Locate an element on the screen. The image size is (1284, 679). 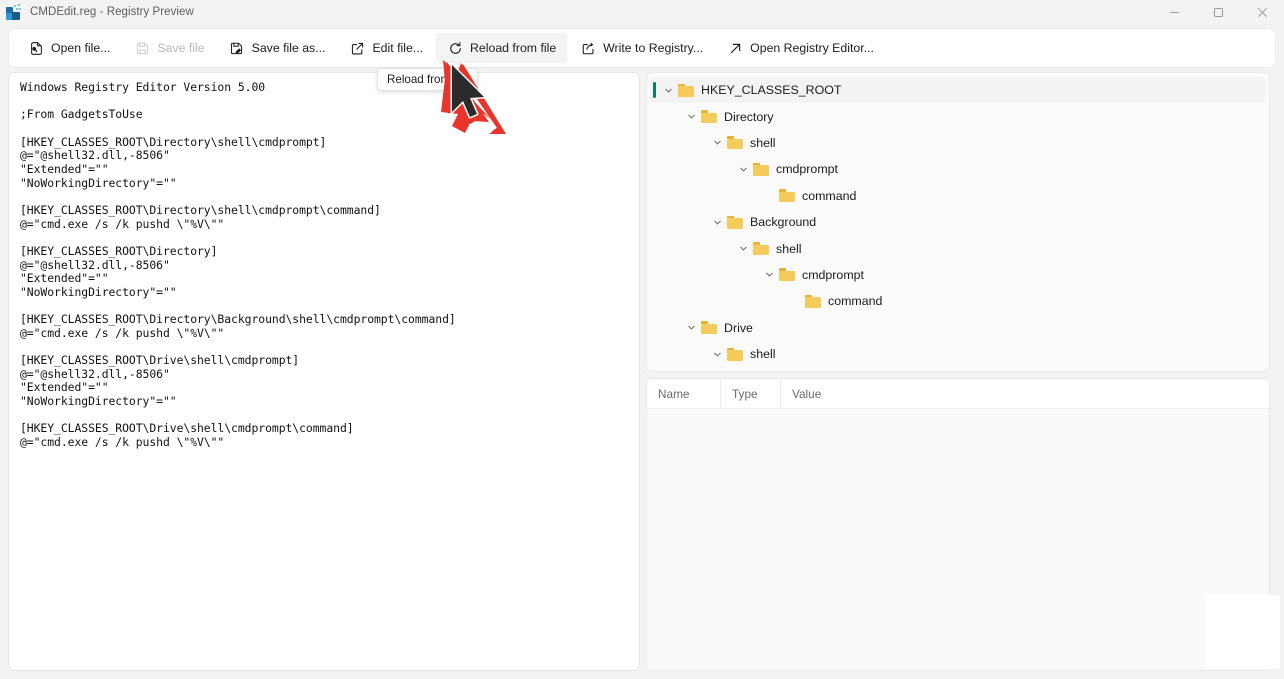
save-file-icon is located at coordinates (142, 48).